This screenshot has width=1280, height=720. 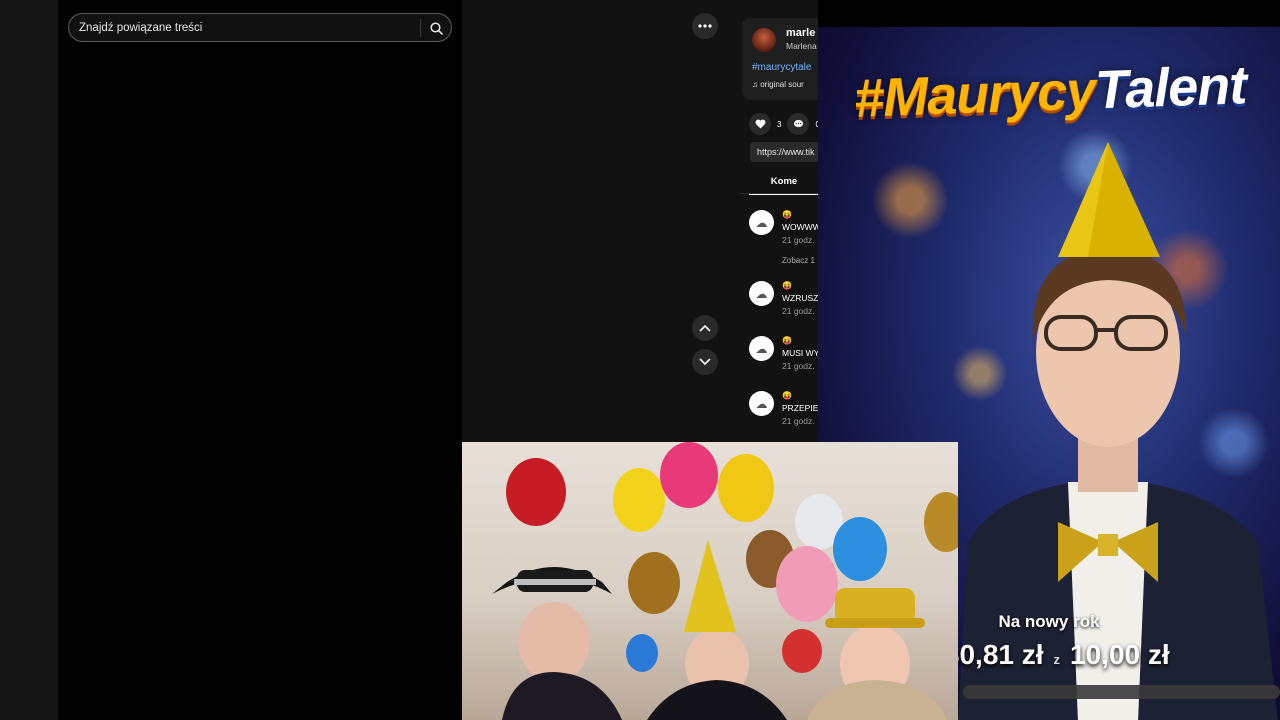 I want to click on comment-text: PRZEPIE, so click(x=800, y=408).